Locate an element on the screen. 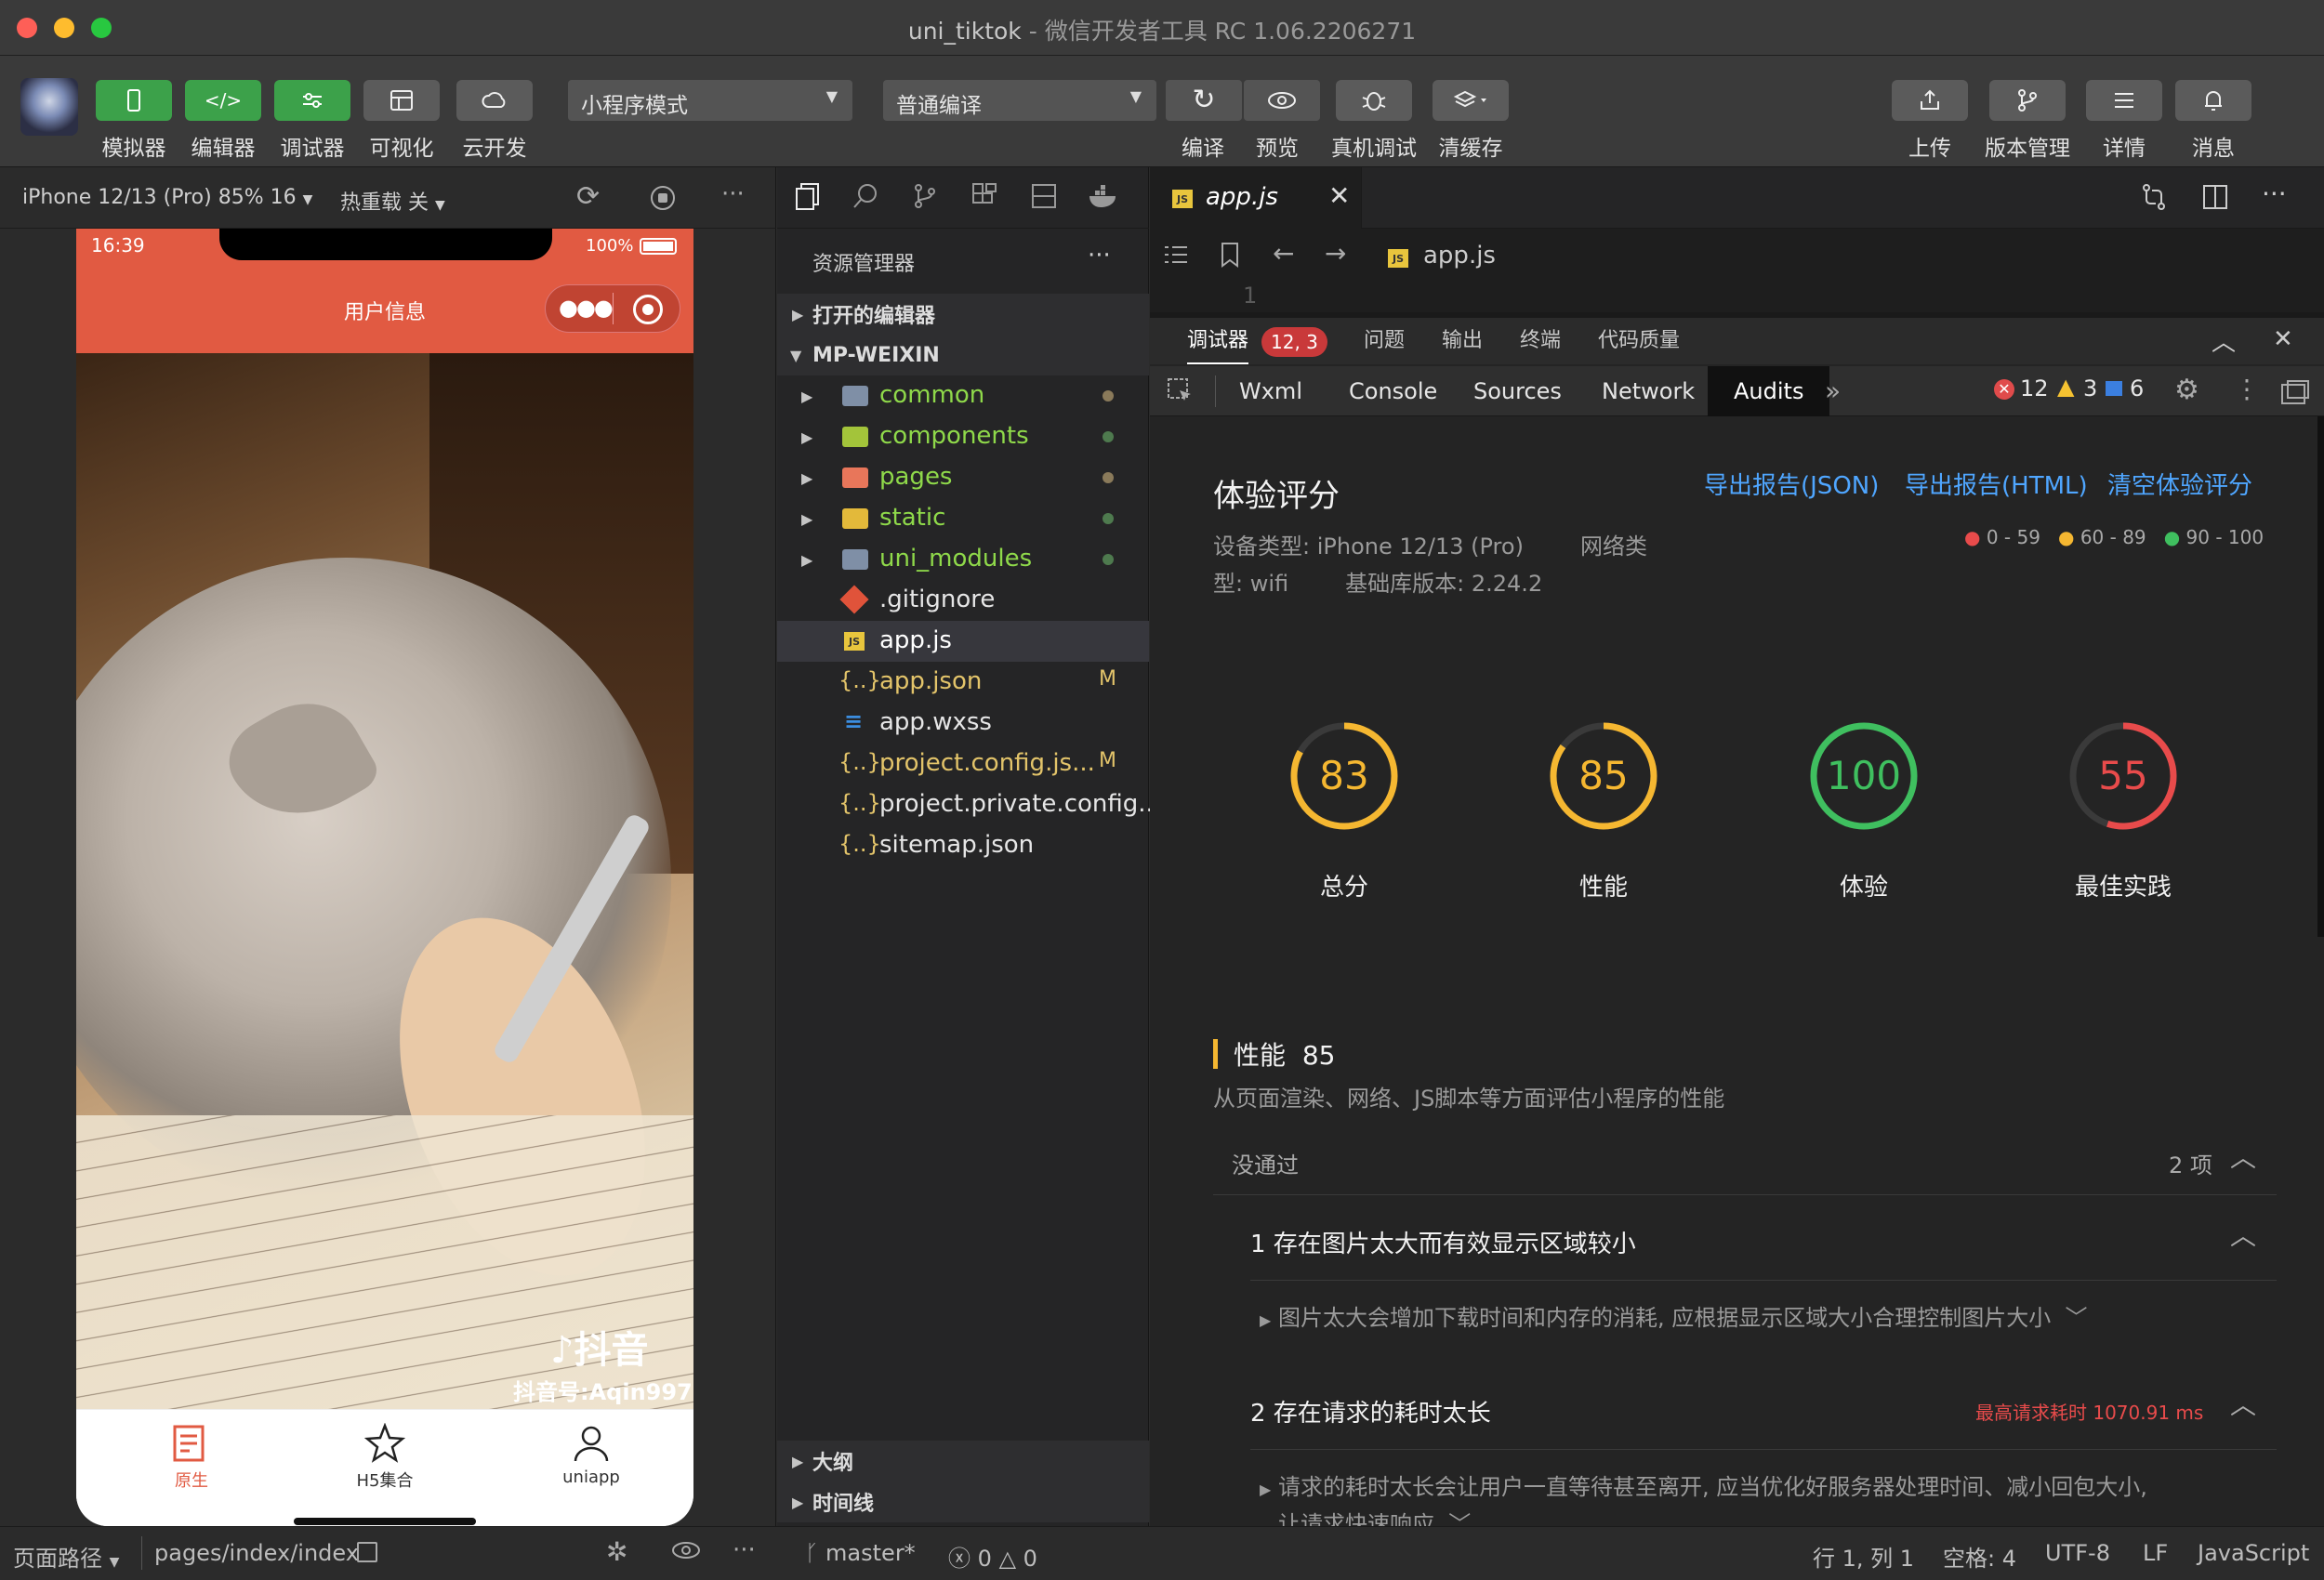 The image size is (2324, 1580). info-count: 6 is located at coordinates (2137, 388).